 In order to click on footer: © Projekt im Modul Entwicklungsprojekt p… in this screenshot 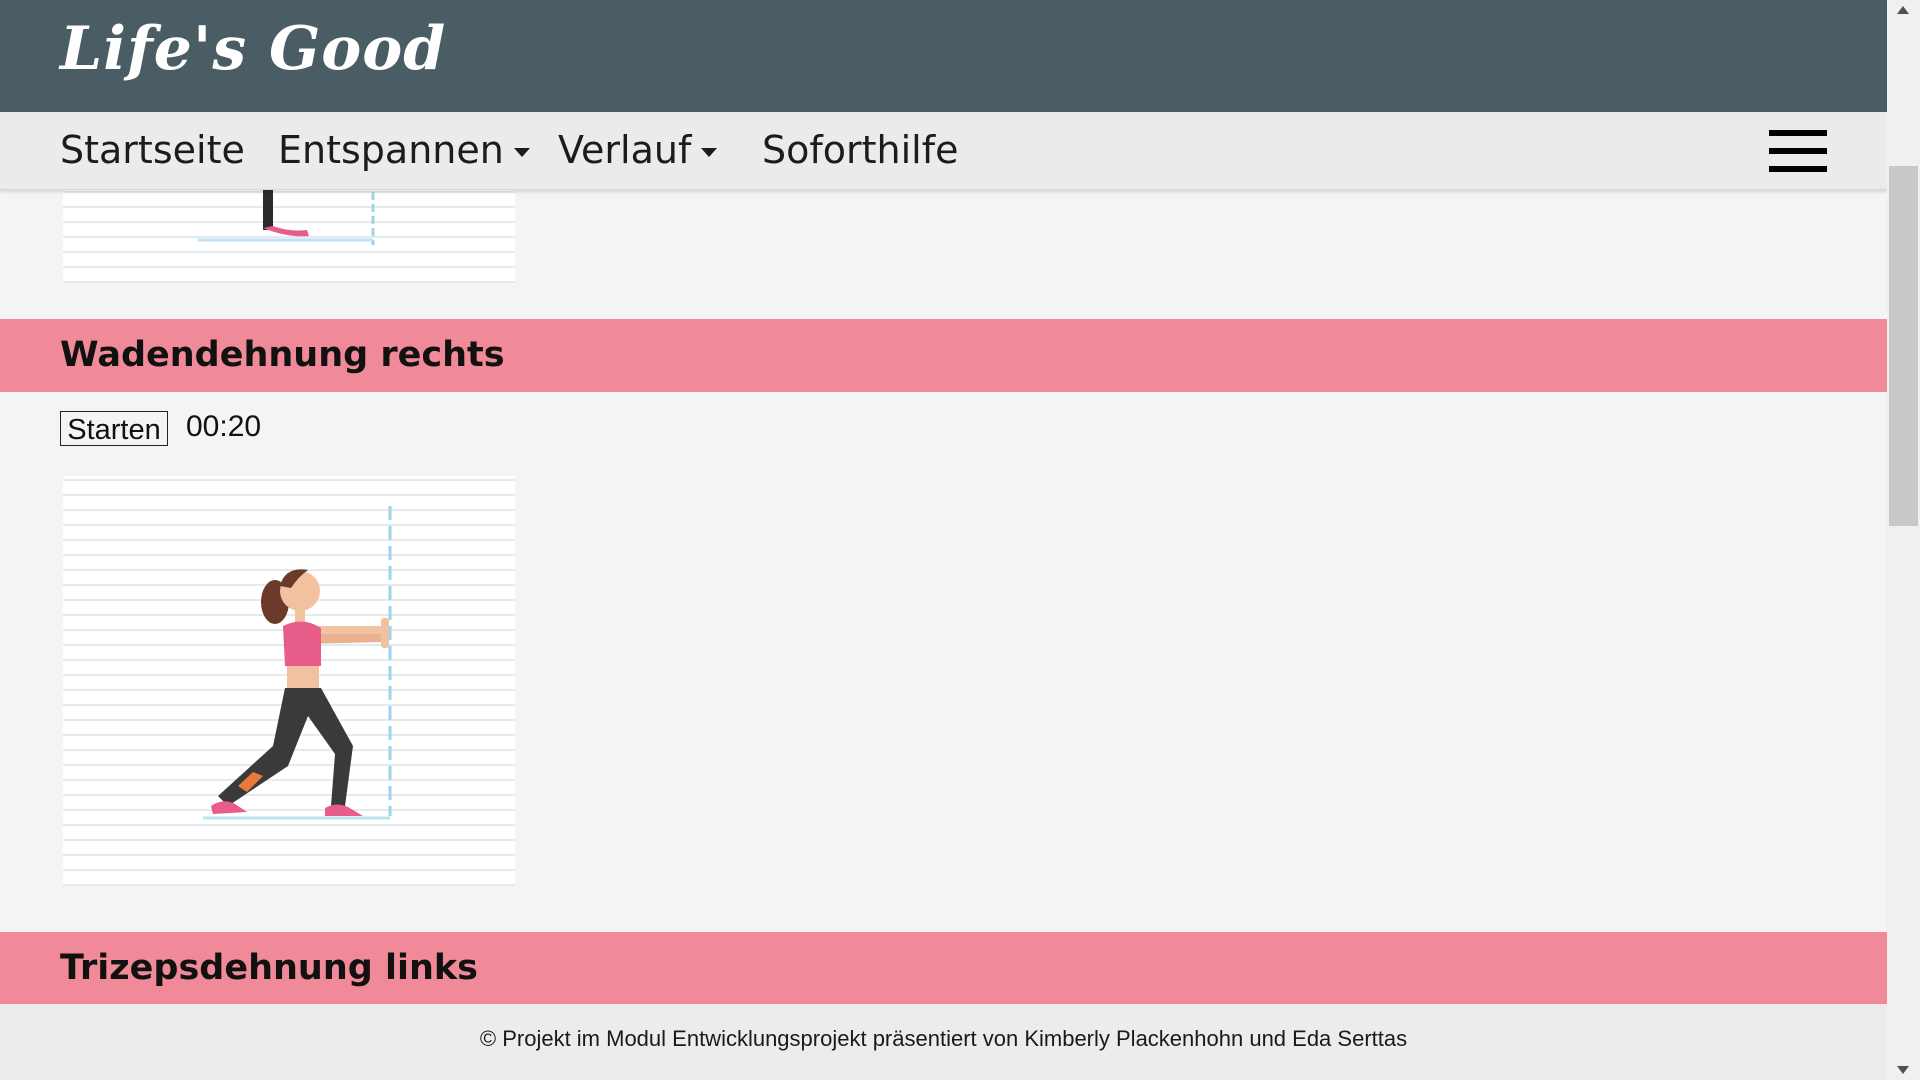, I will do `click(943, 1042)`.